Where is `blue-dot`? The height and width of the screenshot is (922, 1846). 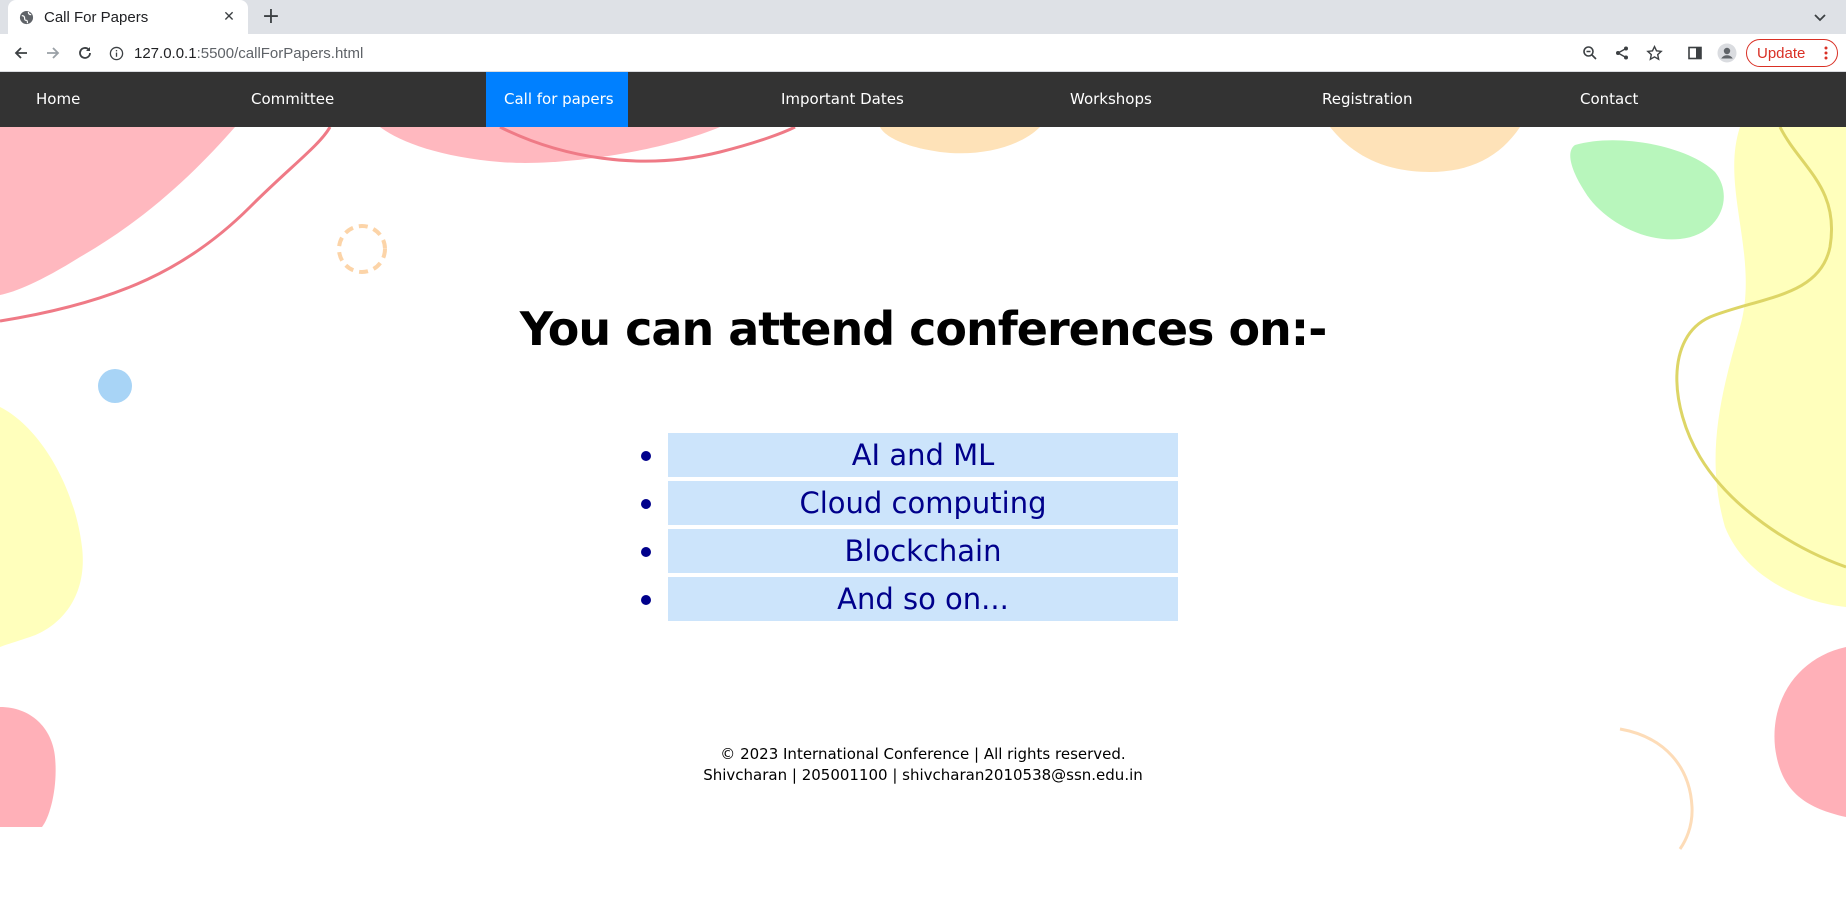
blue-dot is located at coordinates (115, 386).